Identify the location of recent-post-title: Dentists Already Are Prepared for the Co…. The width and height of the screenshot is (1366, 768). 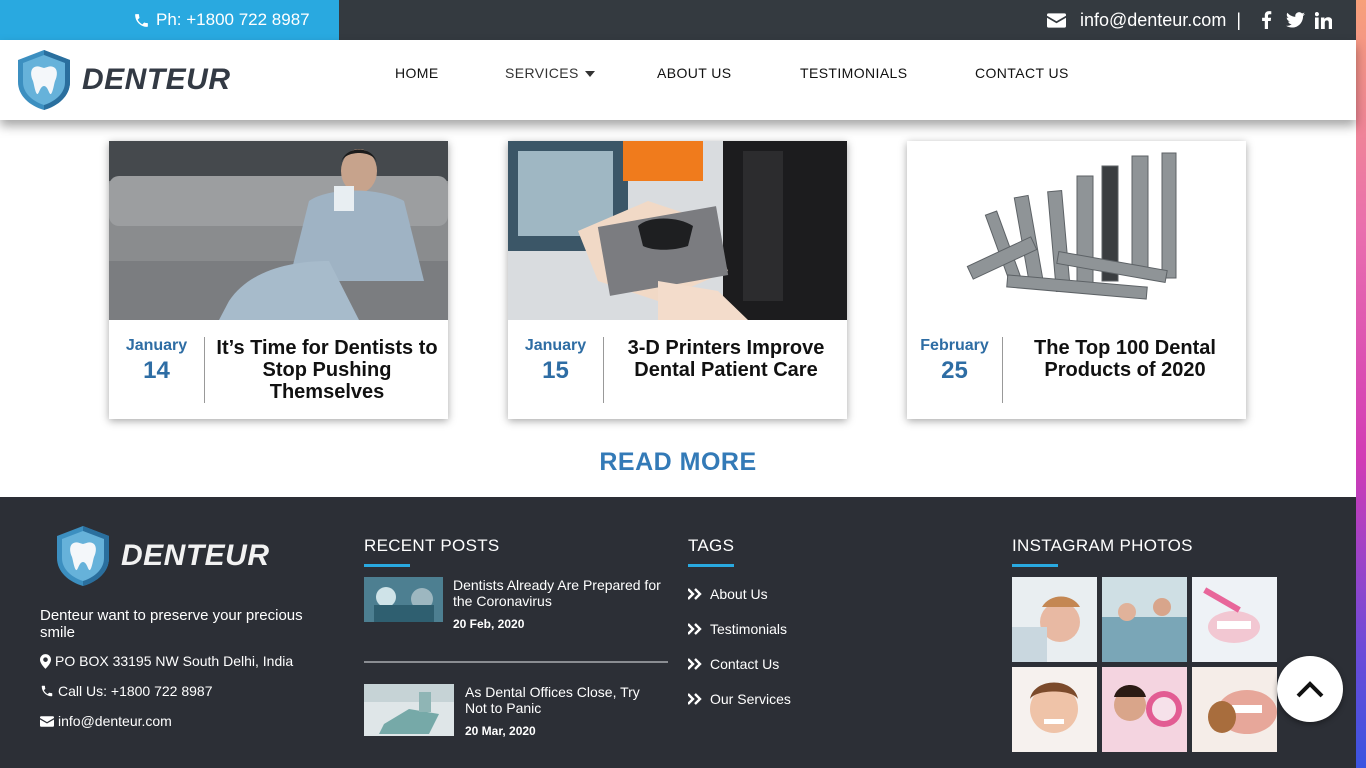
(558, 593).